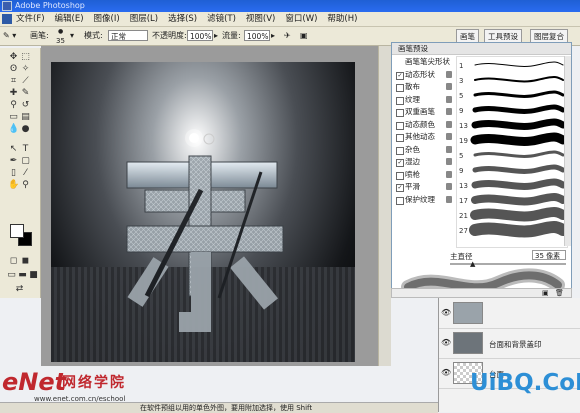 The width and height of the screenshot is (580, 413). Describe the element at coordinates (424, 100) in the screenshot. I see `brush-option-row: 纹理` at that location.